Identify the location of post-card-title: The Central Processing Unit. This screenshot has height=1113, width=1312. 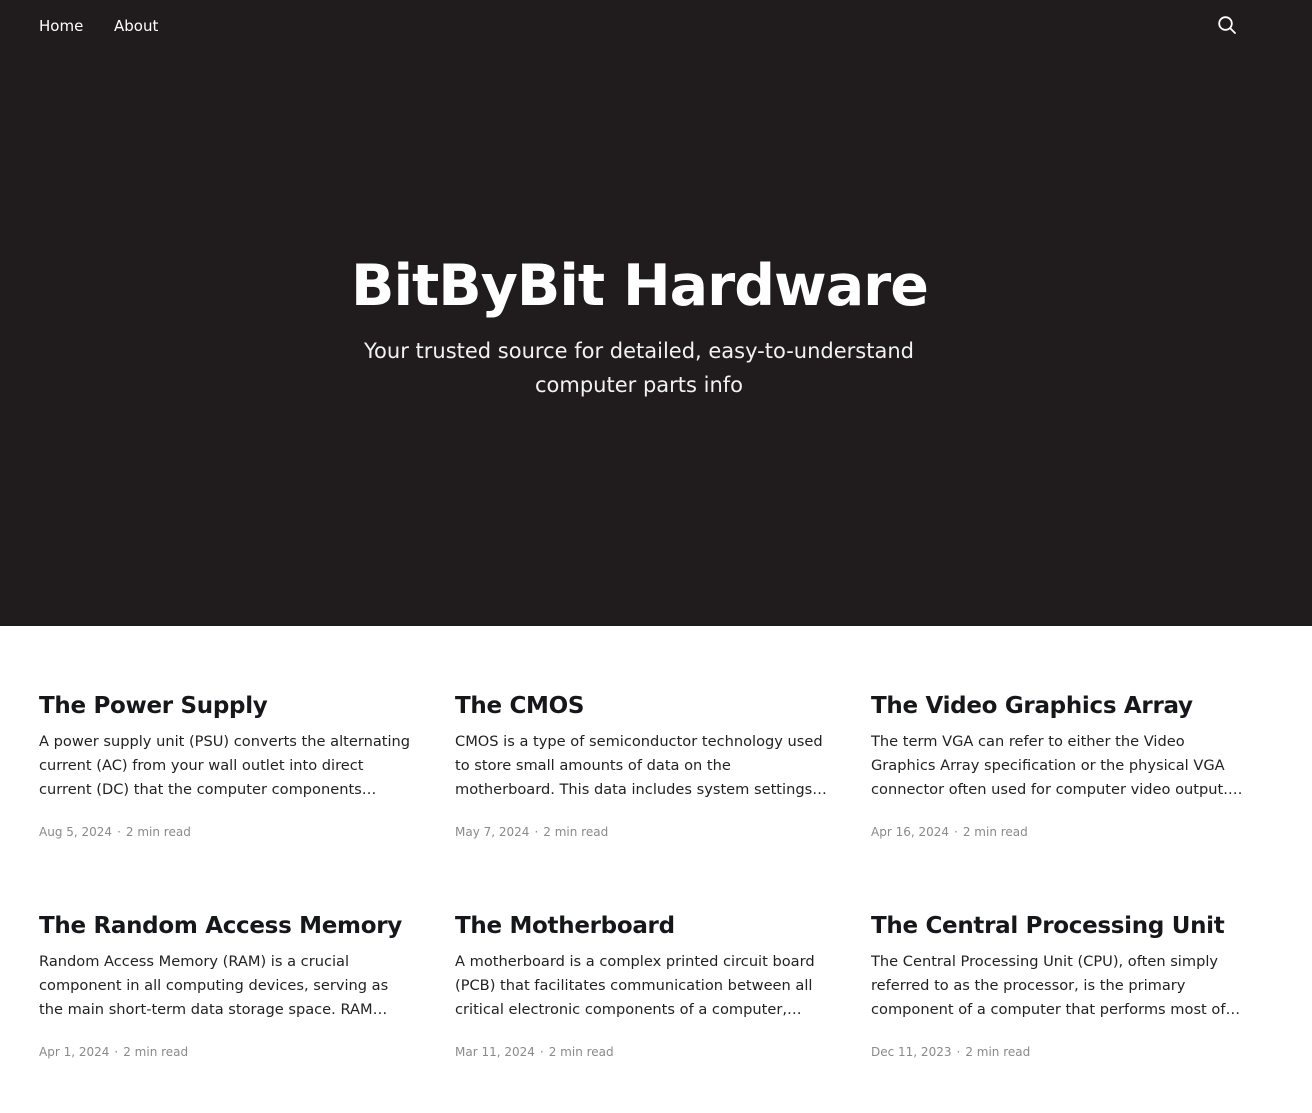
(1057, 926).